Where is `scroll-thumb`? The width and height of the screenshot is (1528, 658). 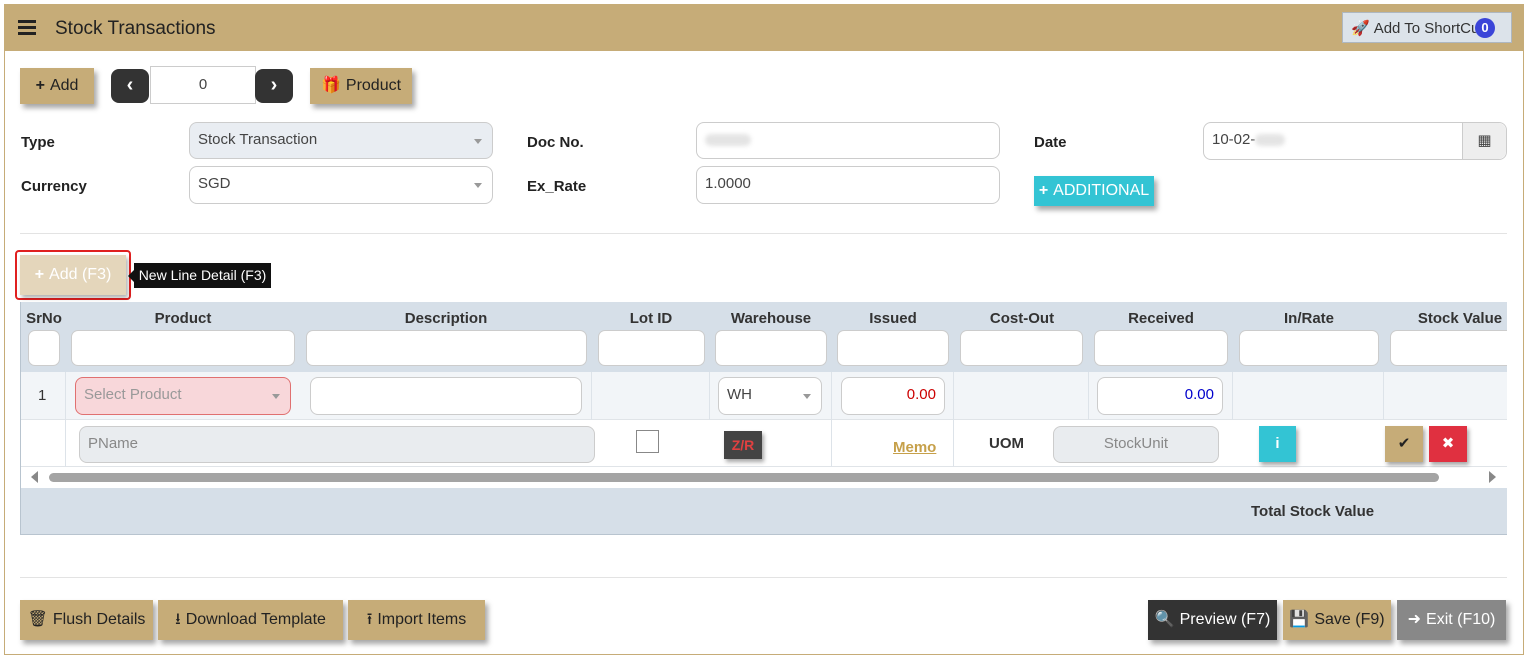 scroll-thumb is located at coordinates (744, 477).